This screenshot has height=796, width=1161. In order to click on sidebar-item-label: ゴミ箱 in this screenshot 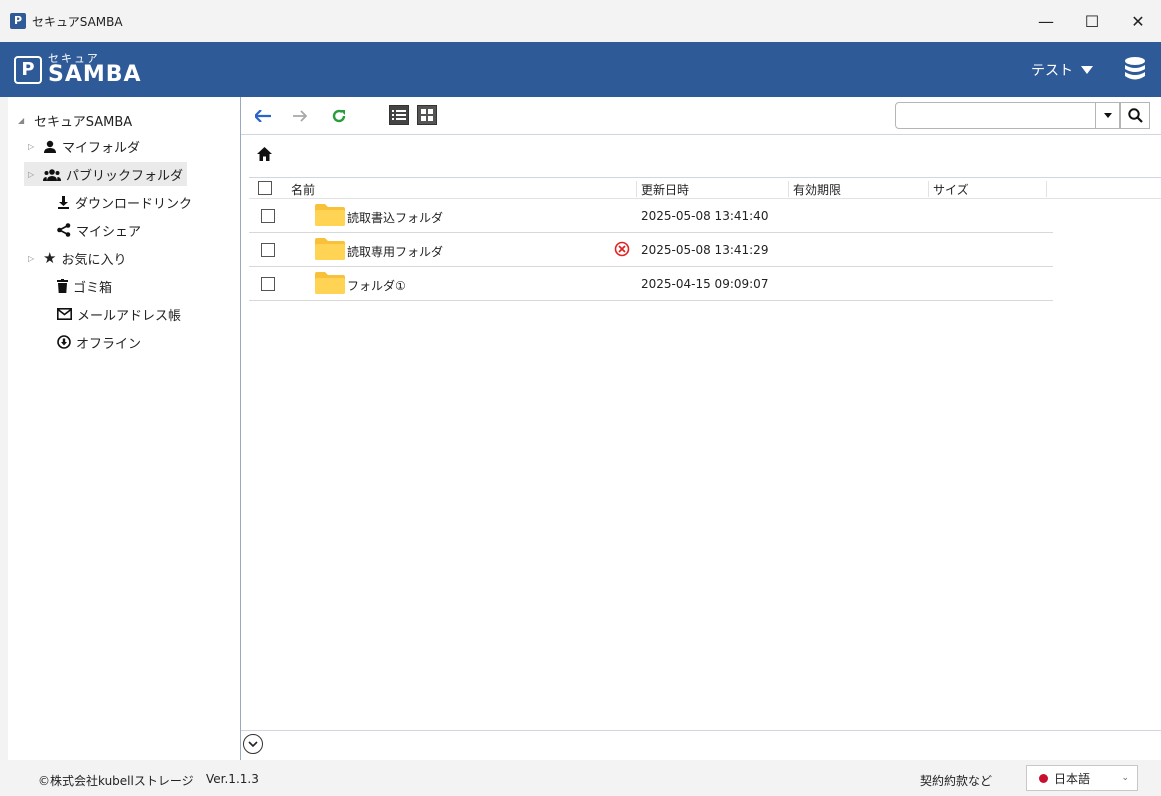, I will do `click(93, 288)`.